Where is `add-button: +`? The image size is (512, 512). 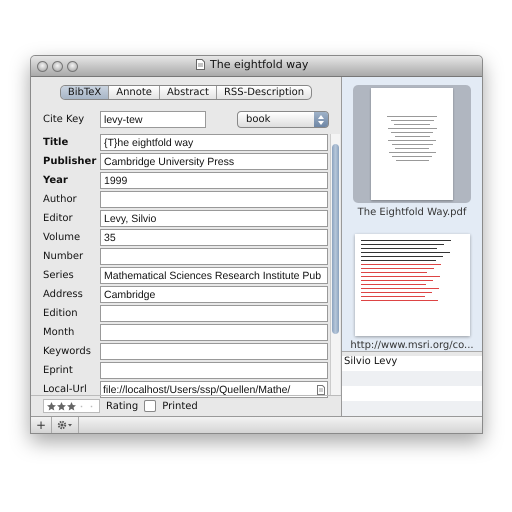
add-button: + is located at coordinates (41, 425).